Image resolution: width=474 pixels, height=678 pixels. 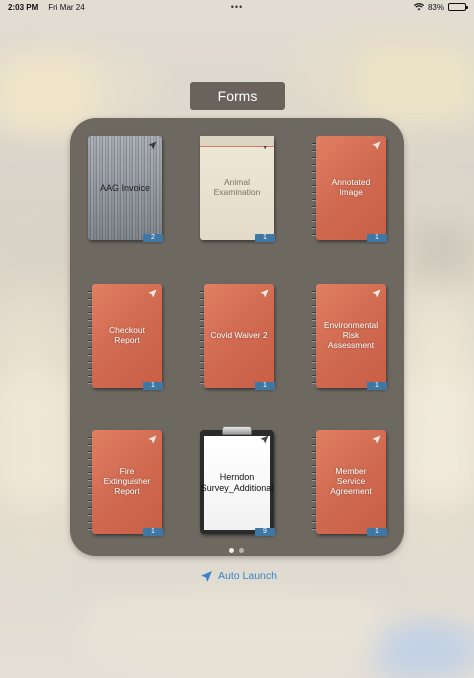 What do you see at coordinates (66, 7) in the screenshot?
I see `status-date: Fri Mar 24` at bounding box center [66, 7].